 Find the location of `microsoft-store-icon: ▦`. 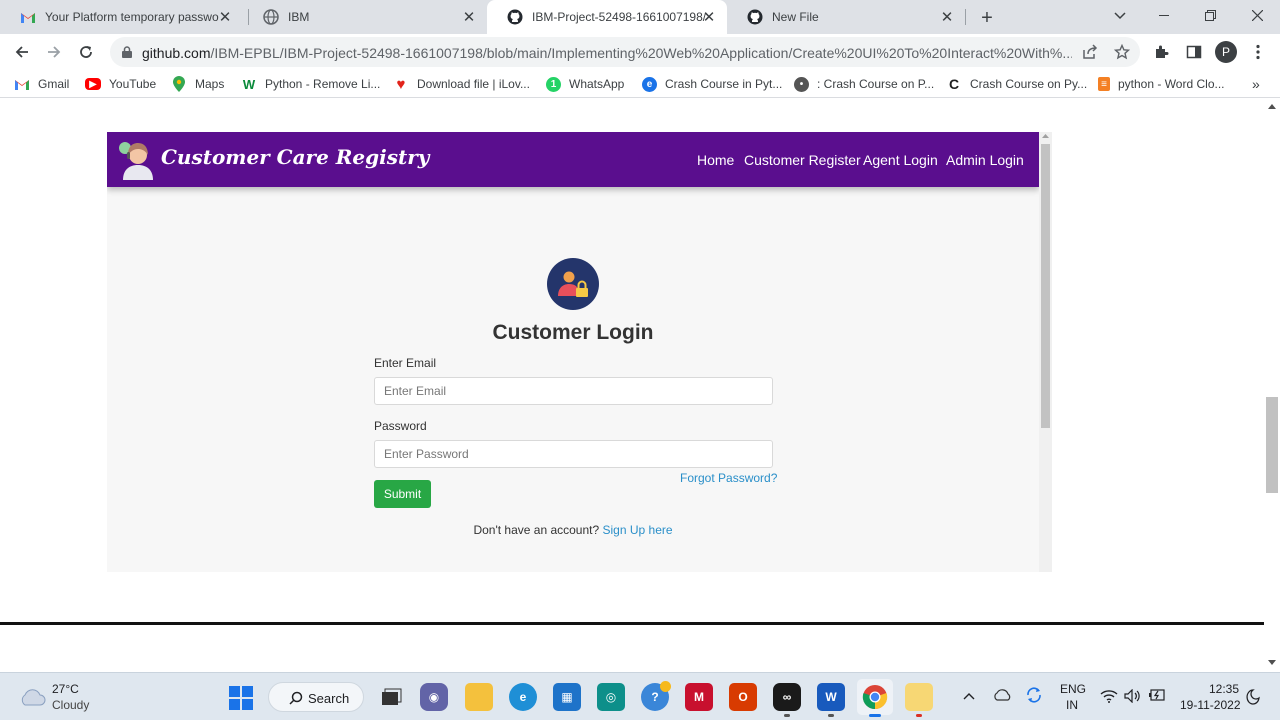

microsoft-store-icon: ▦ is located at coordinates (567, 697).